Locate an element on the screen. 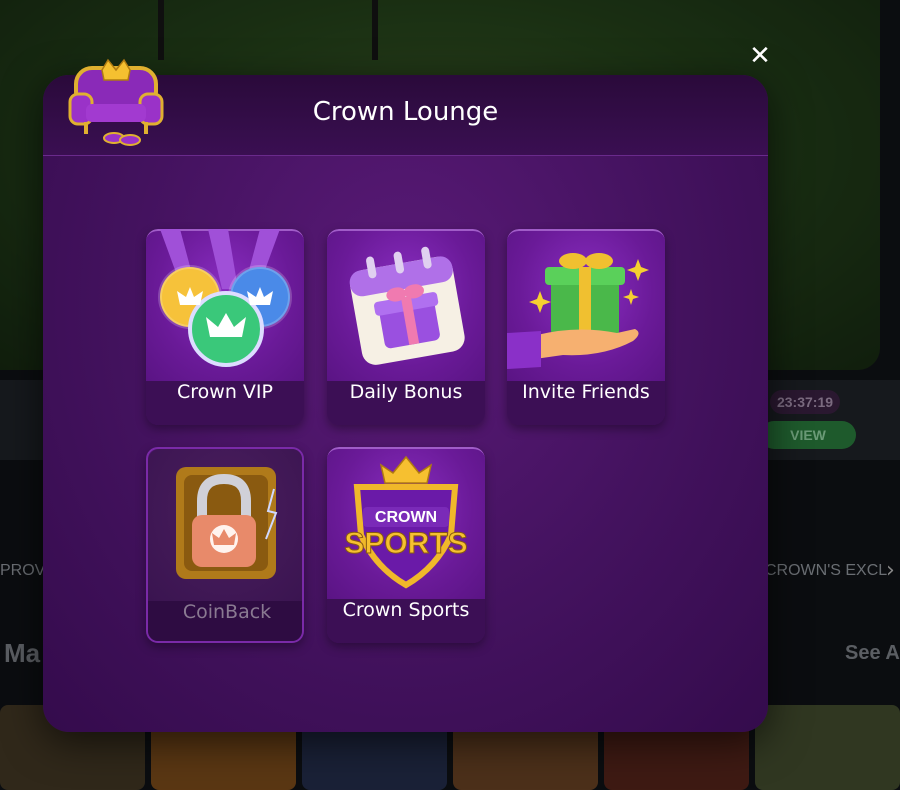  close-icon: ✕ is located at coordinates (760, 56).